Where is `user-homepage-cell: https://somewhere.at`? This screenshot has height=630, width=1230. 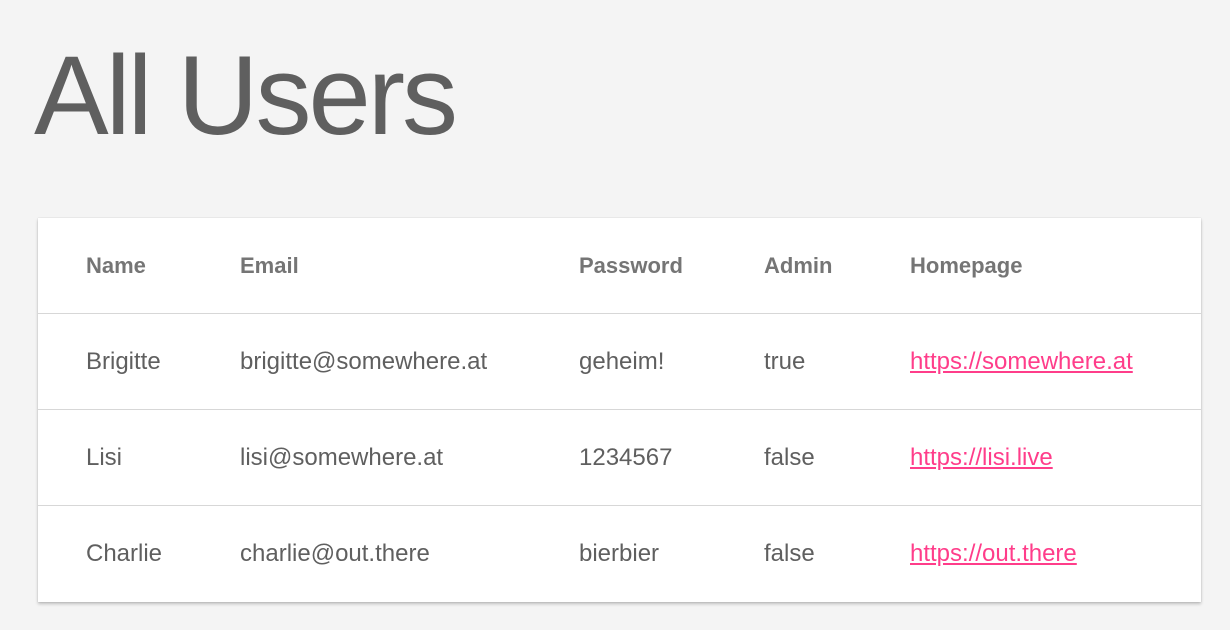
user-homepage-cell: https://somewhere.at is located at coordinates (1055, 361).